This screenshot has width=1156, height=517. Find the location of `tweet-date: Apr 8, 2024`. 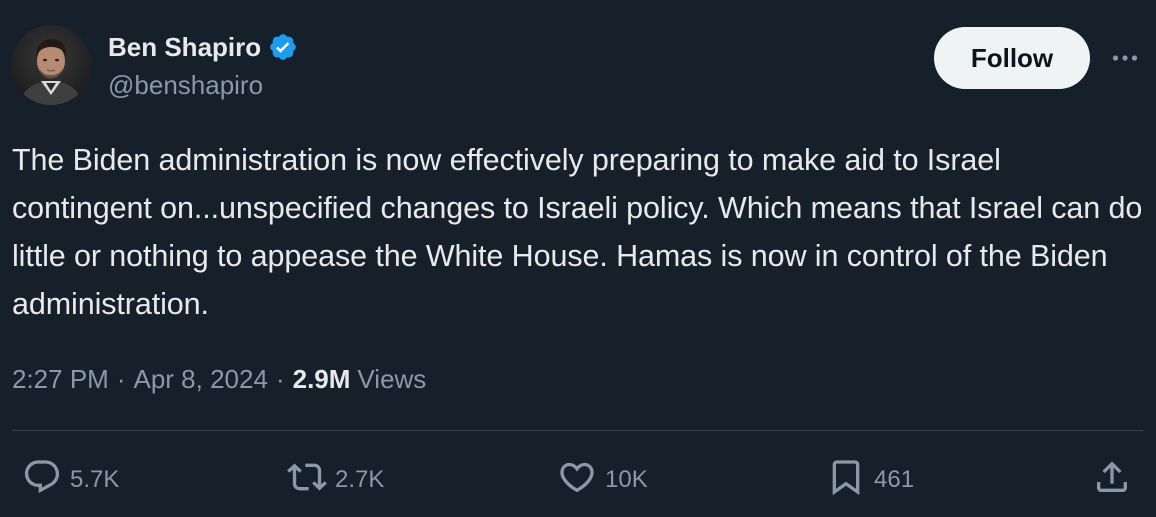

tweet-date: Apr 8, 2024 is located at coordinates (201, 379).